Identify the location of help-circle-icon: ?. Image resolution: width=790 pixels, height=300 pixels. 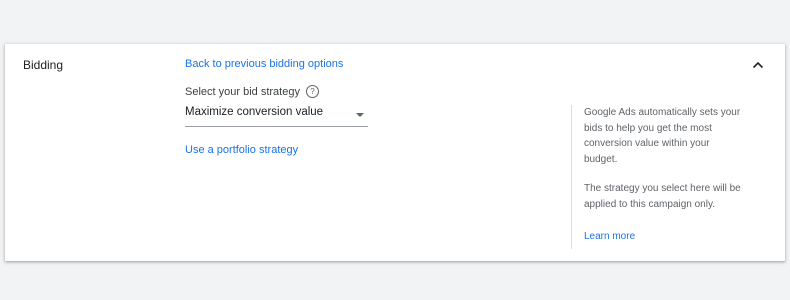
(312, 91).